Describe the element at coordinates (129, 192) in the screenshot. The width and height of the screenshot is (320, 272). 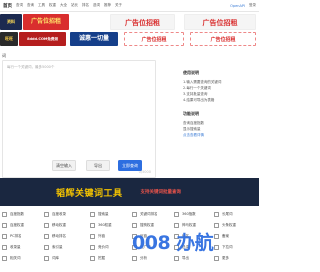
I see `promo-banner: 韬辉关键词工具 支持关键词批量查询` at that location.